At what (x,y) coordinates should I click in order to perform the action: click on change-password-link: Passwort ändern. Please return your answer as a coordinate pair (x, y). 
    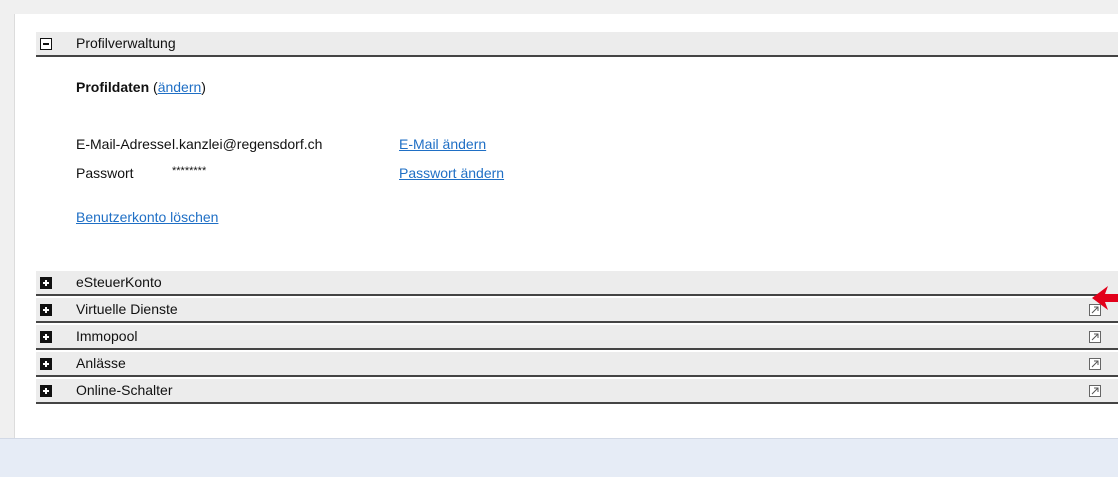
    Looking at the image, I should click on (451, 173).